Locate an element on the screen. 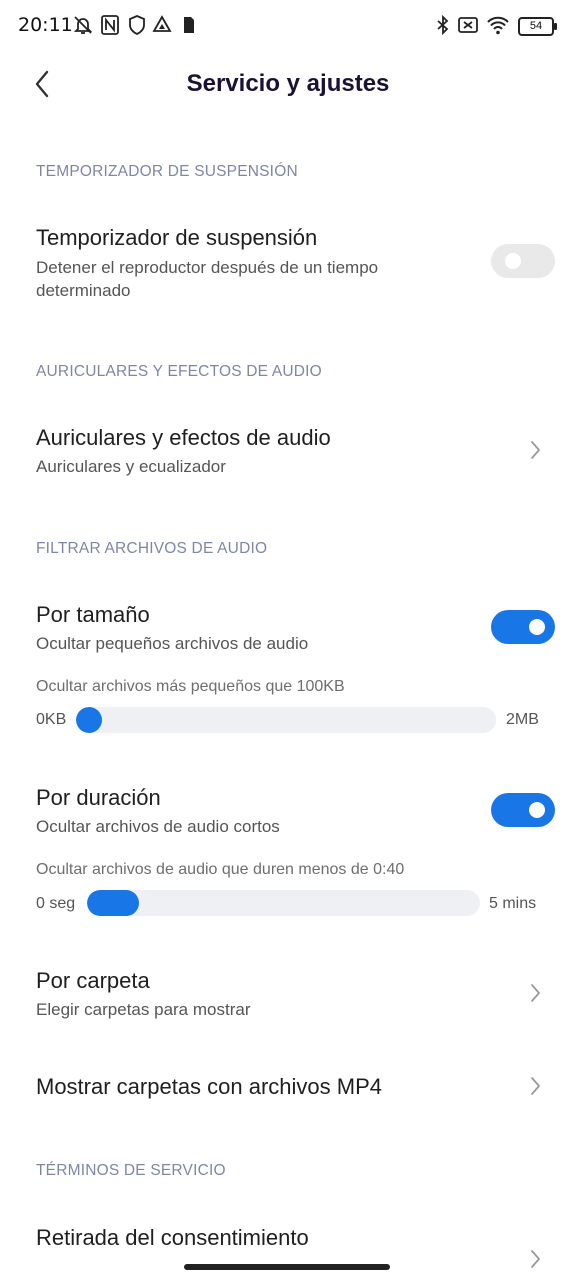 The width and height of the screenshot is (576, 1280). by-duration-toggle is located at coordinates (523, 810).